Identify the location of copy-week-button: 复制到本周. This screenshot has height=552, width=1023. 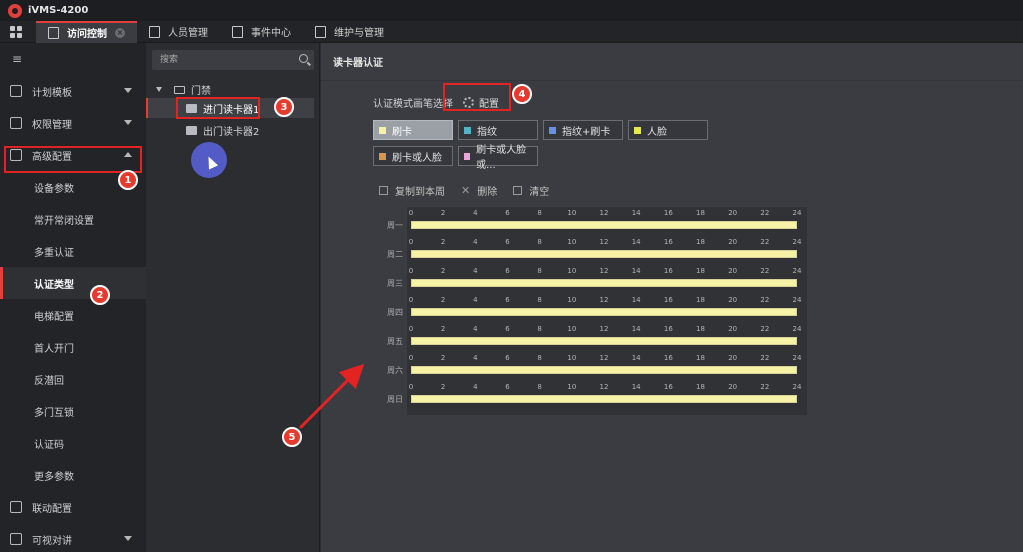
(412, 190).